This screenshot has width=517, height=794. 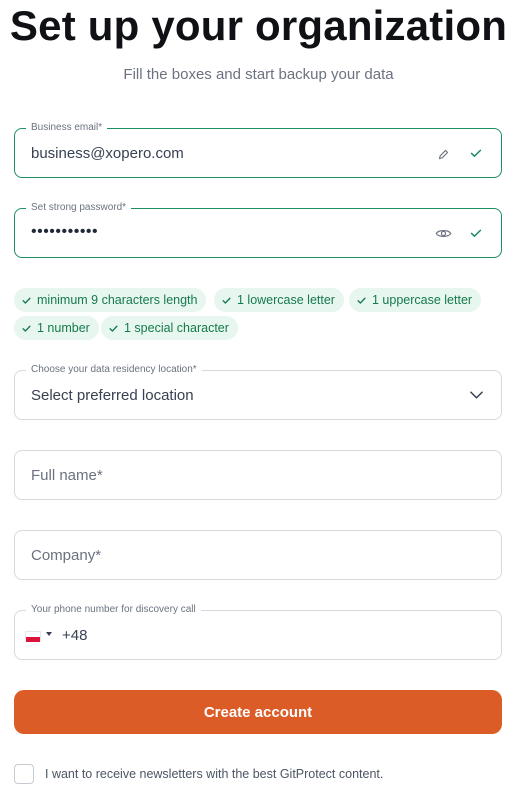 What do you see at coordinates (258, 25) in the screenshot?
I see `page-title: Set up your organization` at bounding box center [258, 25].